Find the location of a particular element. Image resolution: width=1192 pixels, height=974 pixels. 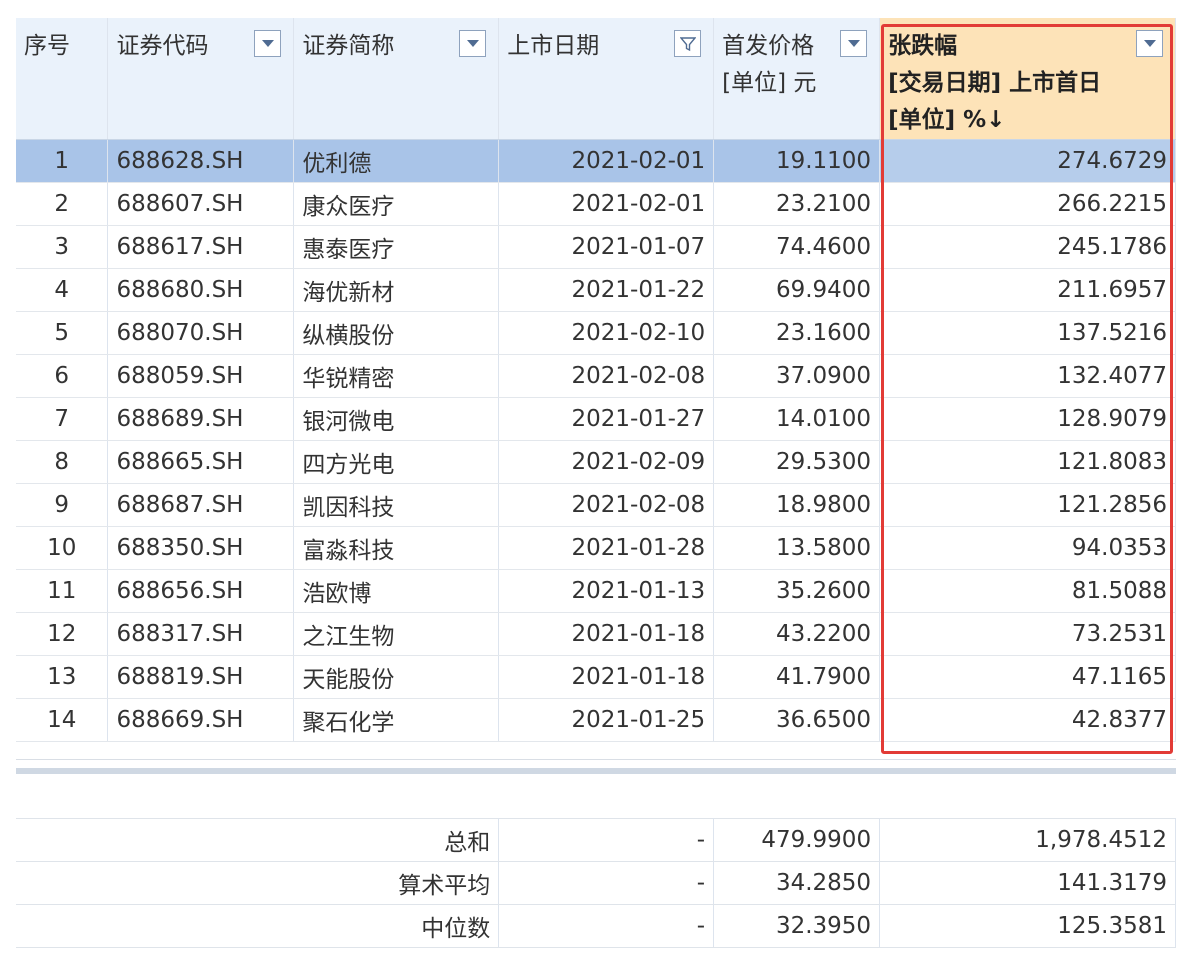

table-row: 8 688665.SH 四方光电 2021-02-09 29.5300 121.8083 is located at coordinates (596, 462).